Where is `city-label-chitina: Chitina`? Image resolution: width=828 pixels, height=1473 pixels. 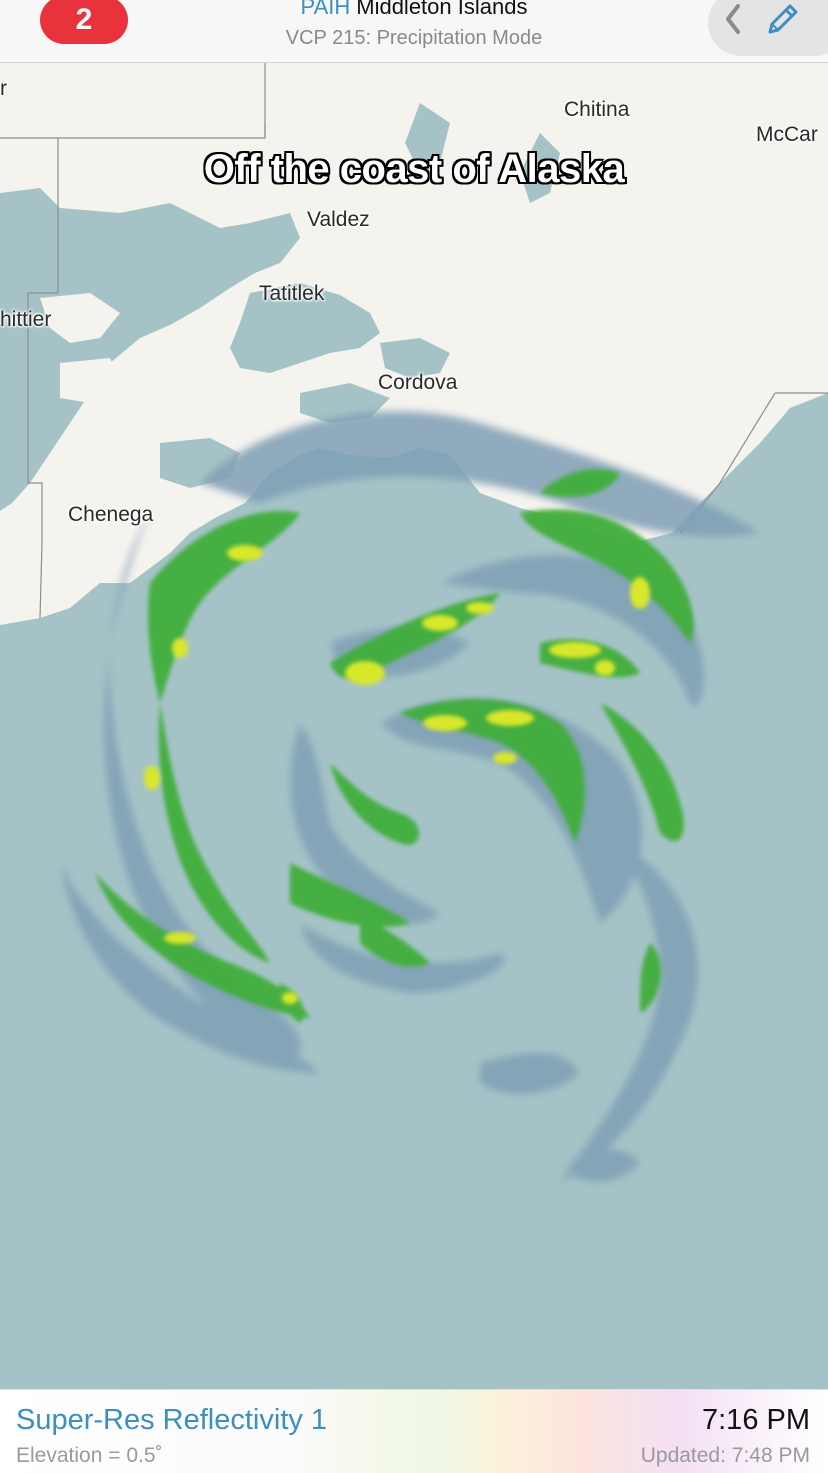
city-label-chitina: Chitina is located at coordinates (597, 109).